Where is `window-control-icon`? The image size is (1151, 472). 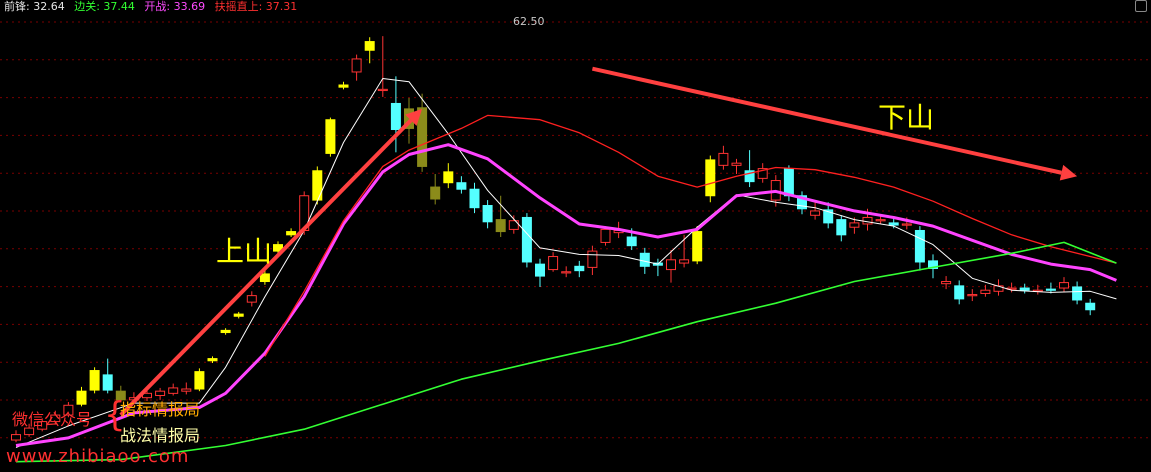 window-control-icon is located at coordinates (1141, 6).